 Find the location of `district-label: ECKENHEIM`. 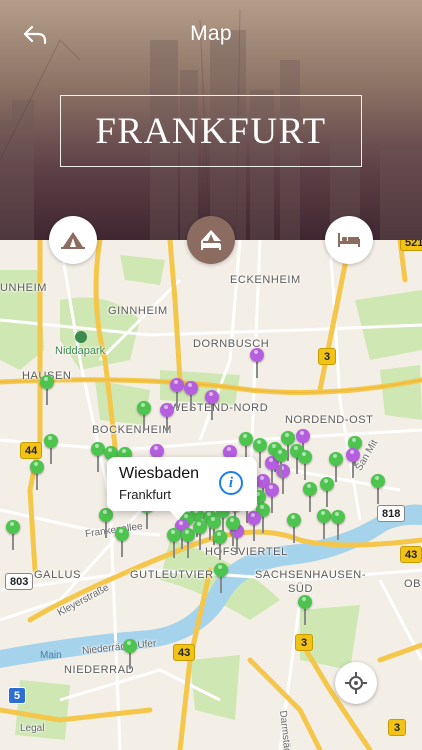

district-label: ECKENHEIM is located at coordinates (265, 280).